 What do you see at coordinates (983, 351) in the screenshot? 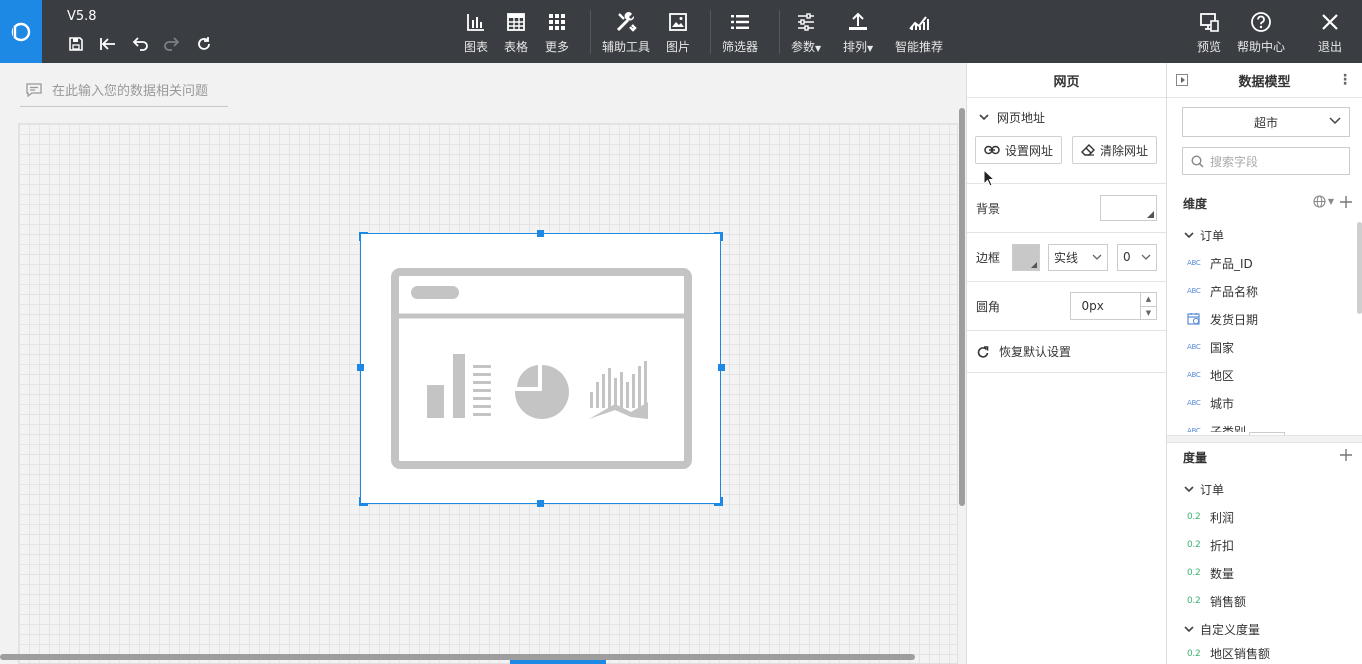
I see `reset-icon` at bounding box center [983, 351].